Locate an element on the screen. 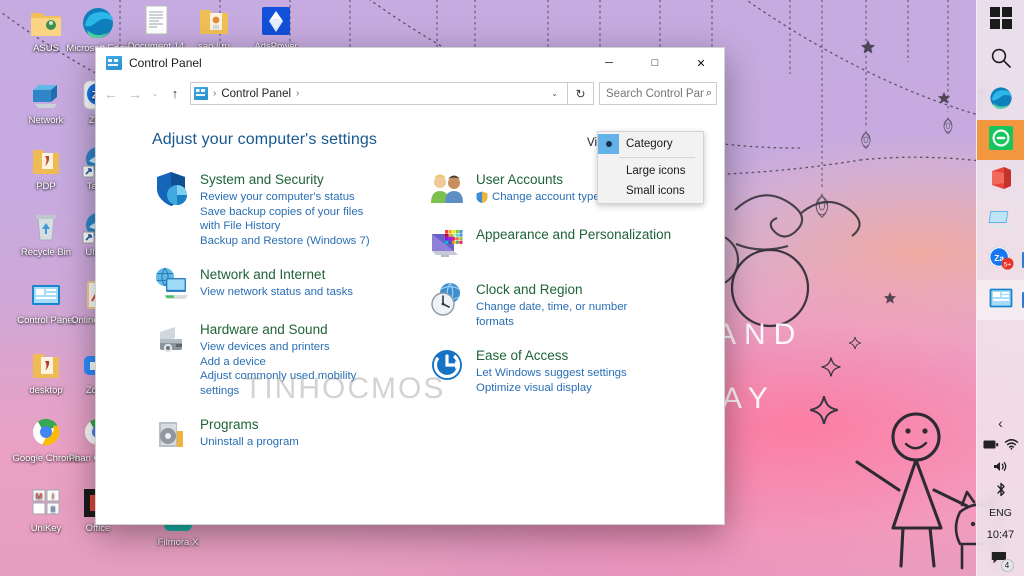  category-link-view-network-status-and-tasks: View network status and tasks is located at coordinates (276, 292).